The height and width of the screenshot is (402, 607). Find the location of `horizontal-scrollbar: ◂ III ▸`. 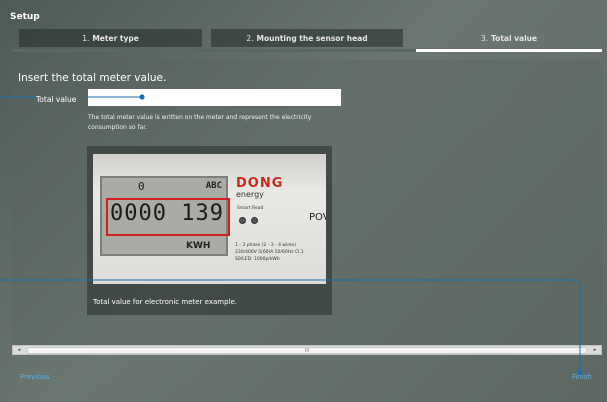

horizontal-scrollbar: ◂ III ▸ is located at coordinates (307, 350).